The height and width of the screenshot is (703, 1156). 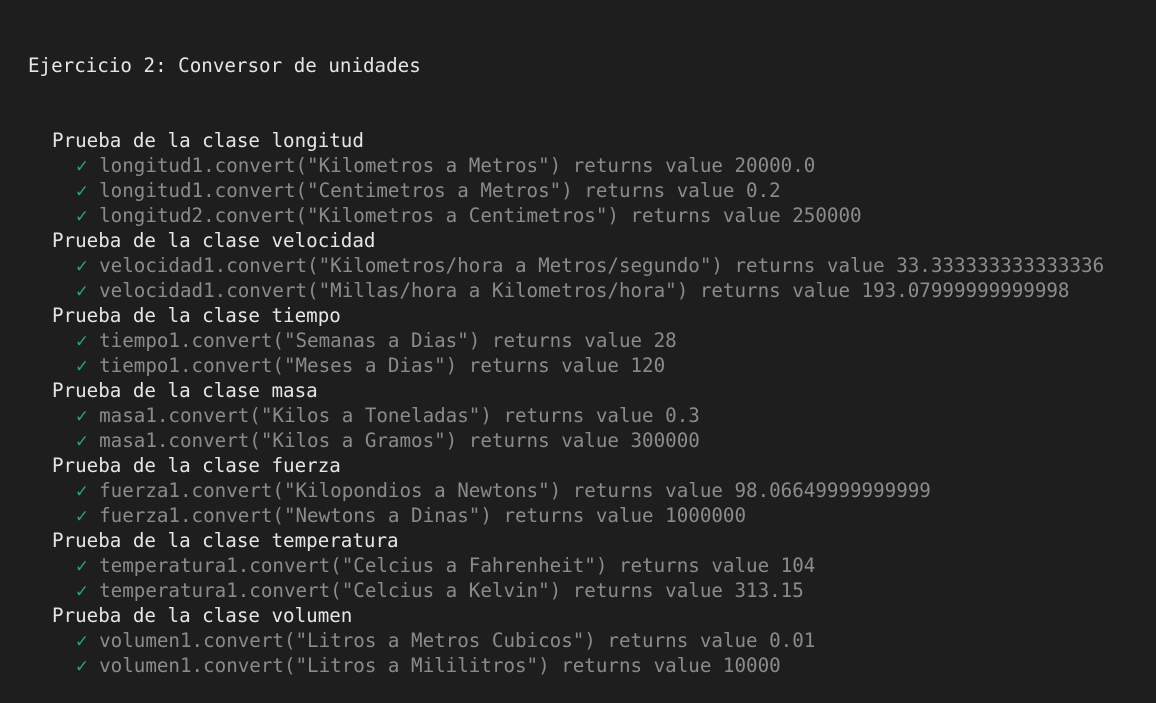 I want to click on suite-heading: Prueba de la clase tiempo, so click(x=196, y=315).